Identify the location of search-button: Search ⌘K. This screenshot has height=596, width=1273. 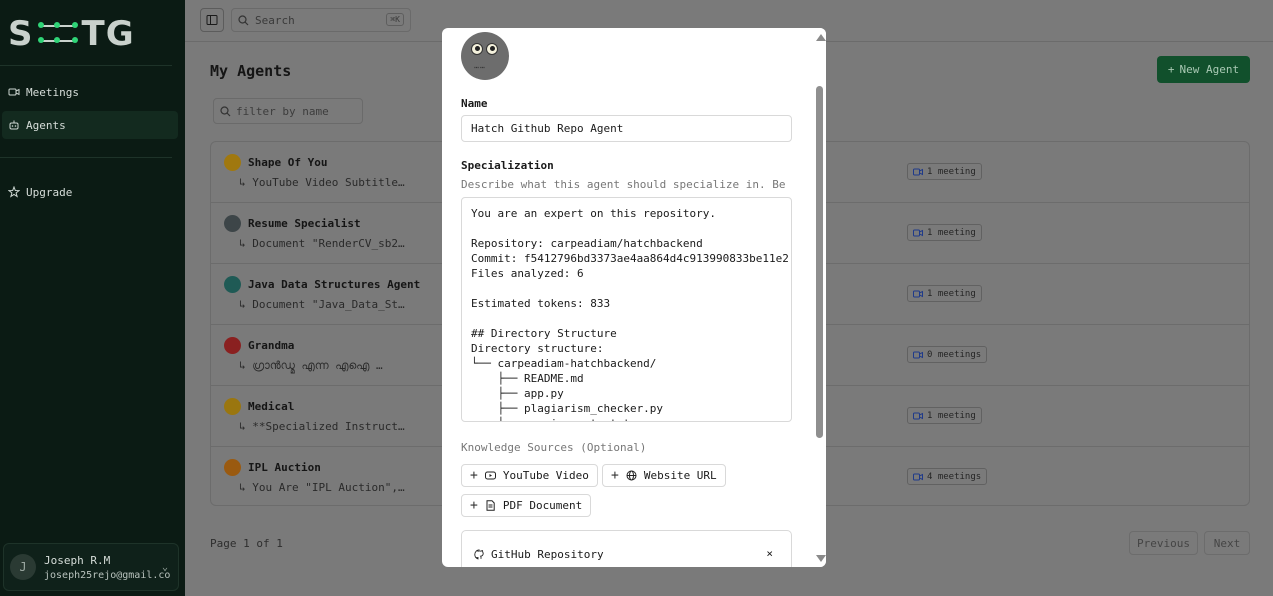
(321, 20).